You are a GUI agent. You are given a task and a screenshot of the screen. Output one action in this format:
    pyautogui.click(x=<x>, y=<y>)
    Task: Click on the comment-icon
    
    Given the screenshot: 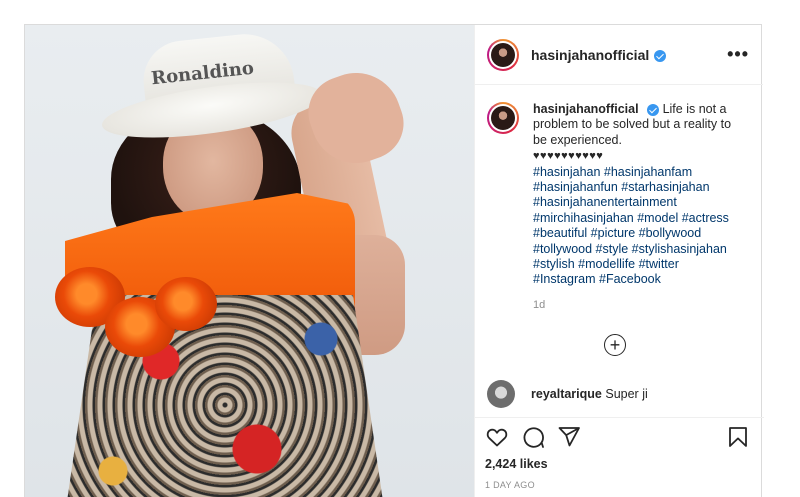 What is the action you would take?
    pyautogui.click(x=533, y=437)
    